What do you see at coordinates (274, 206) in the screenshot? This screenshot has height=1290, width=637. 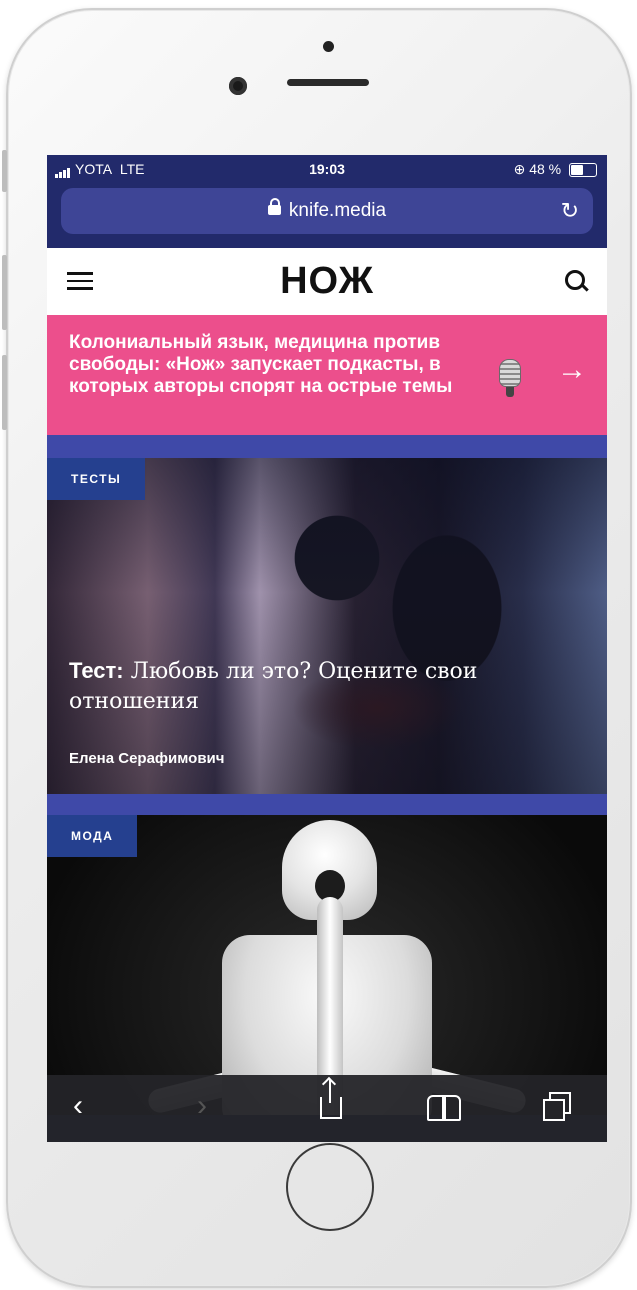 I see `lock-icon` at bounding box center [274, 206].